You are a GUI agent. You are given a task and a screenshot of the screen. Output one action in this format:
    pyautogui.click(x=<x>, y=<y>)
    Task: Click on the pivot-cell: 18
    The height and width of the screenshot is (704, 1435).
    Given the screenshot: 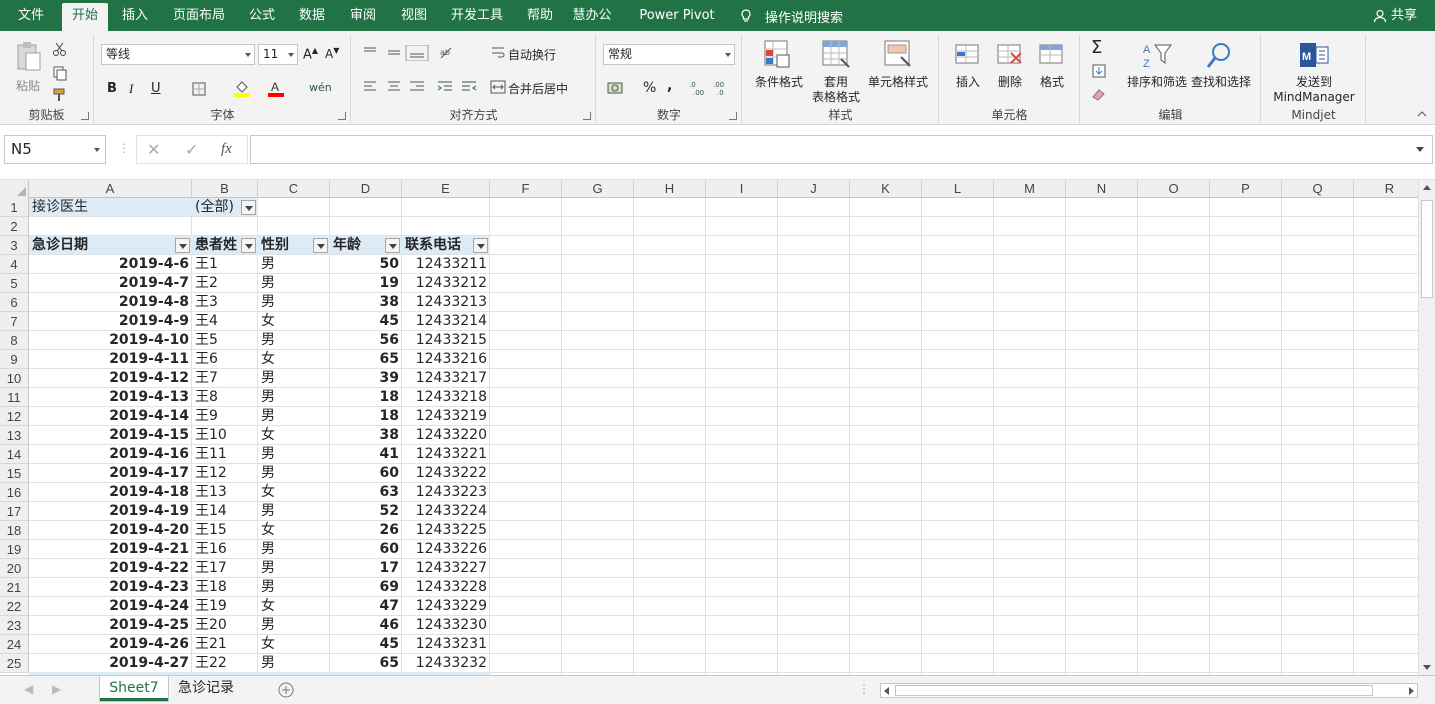 What is the action you would take?
    pyautogui.click(x=366, y=416)
    